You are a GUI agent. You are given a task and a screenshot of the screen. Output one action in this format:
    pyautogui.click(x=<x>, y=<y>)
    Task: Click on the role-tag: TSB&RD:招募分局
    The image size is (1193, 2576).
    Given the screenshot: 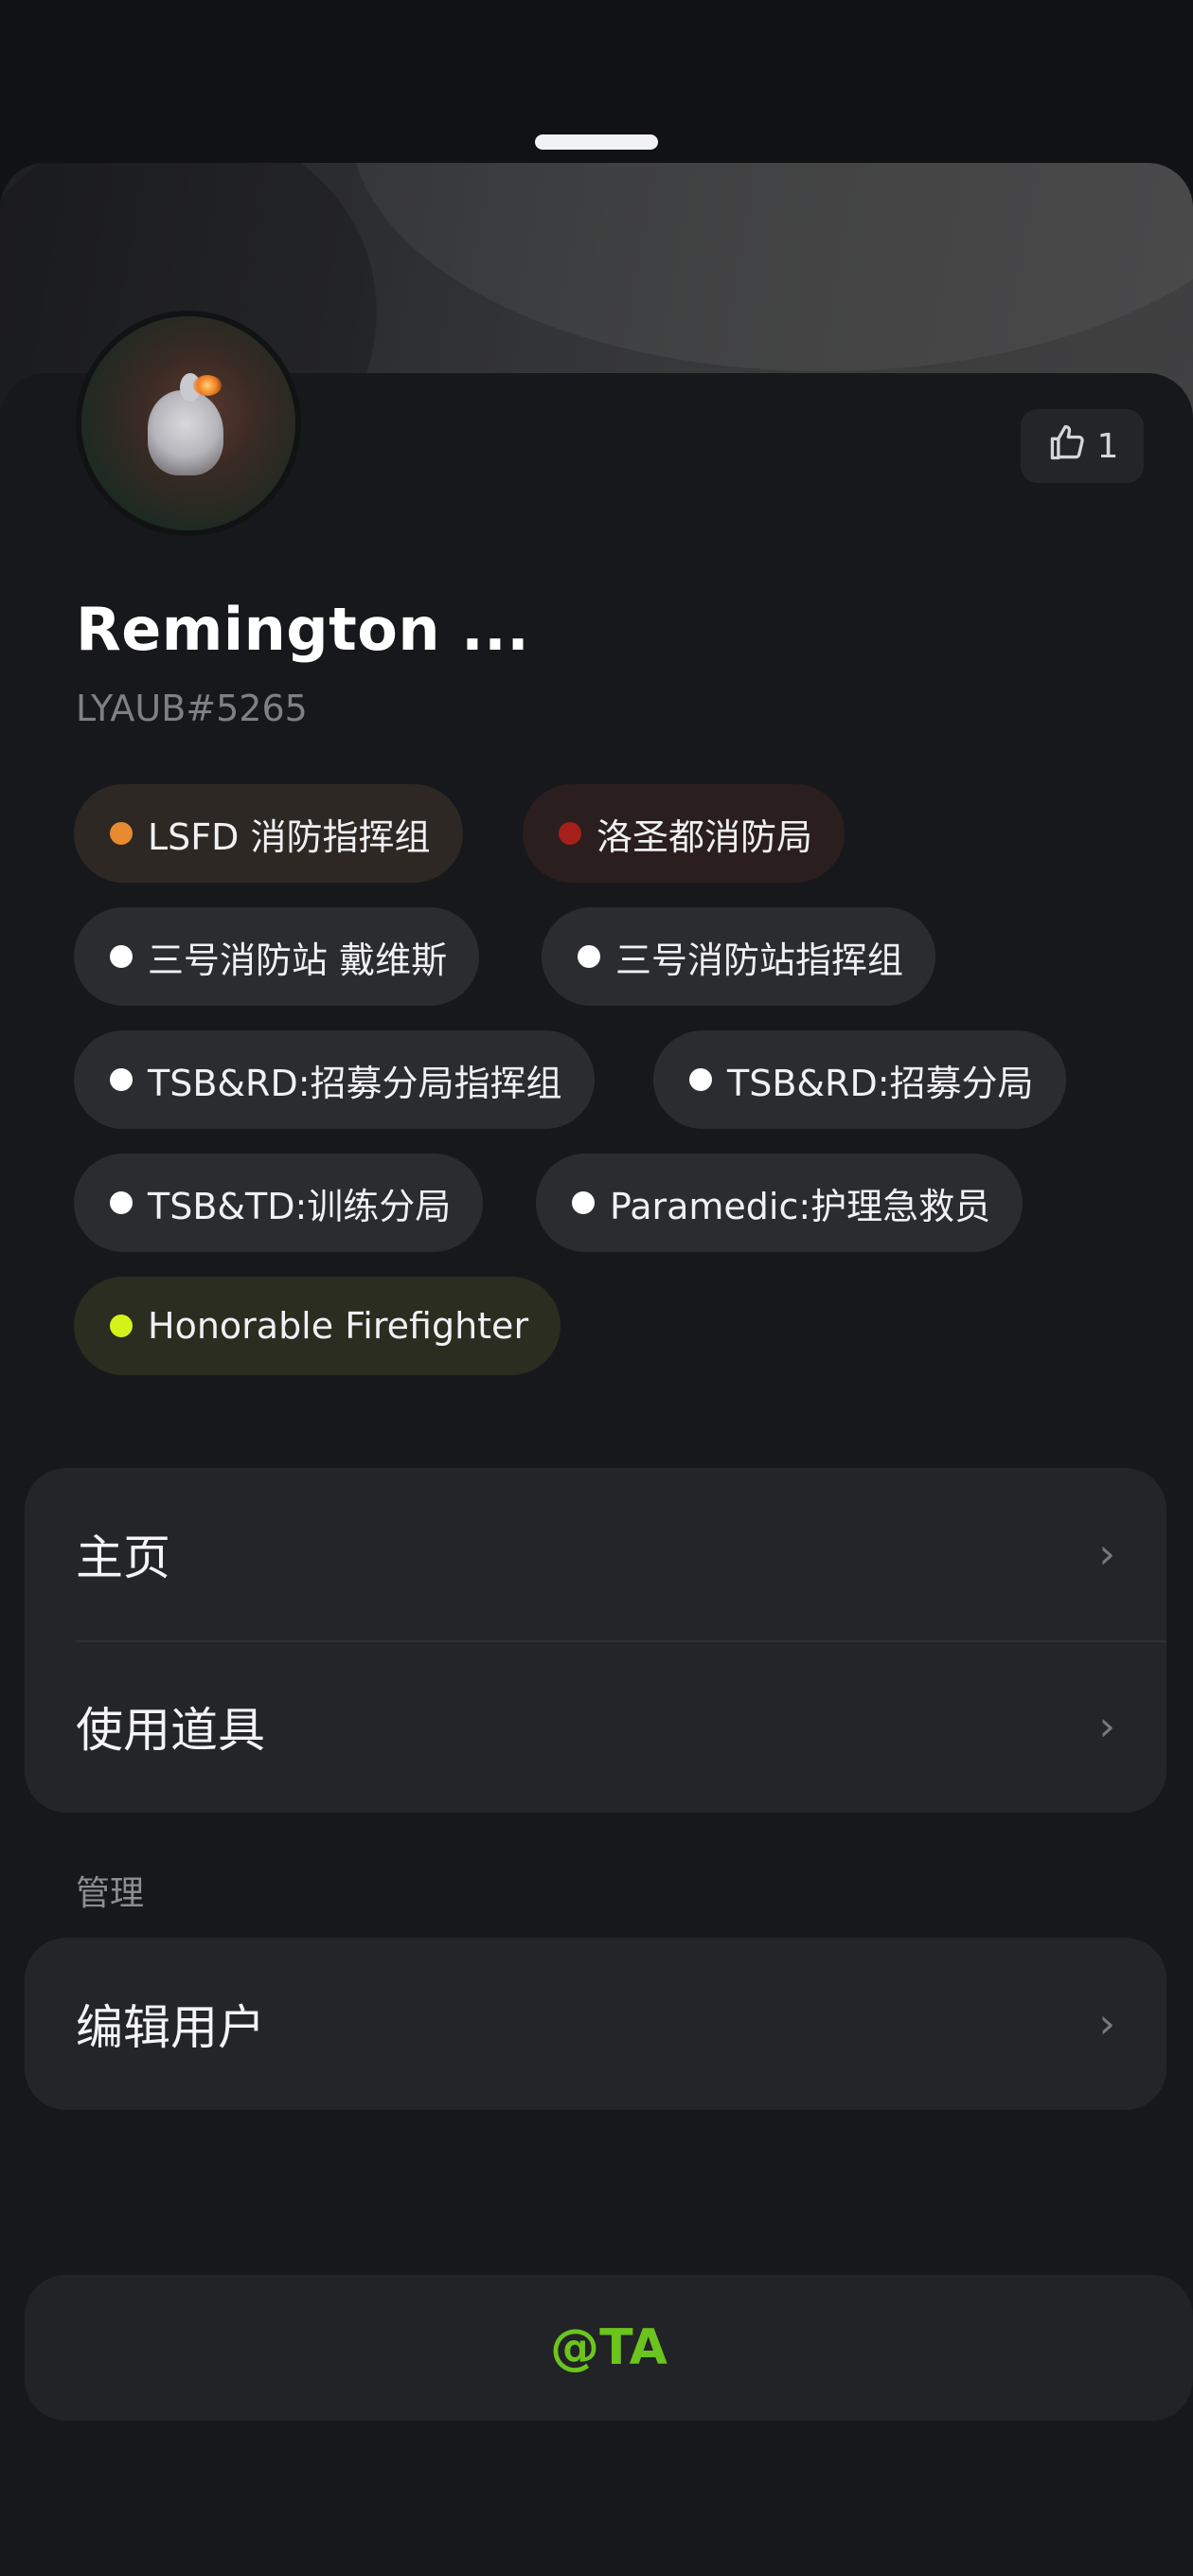 What is the action you would take?
    pyautogui.click(x=859, y=1079)
    